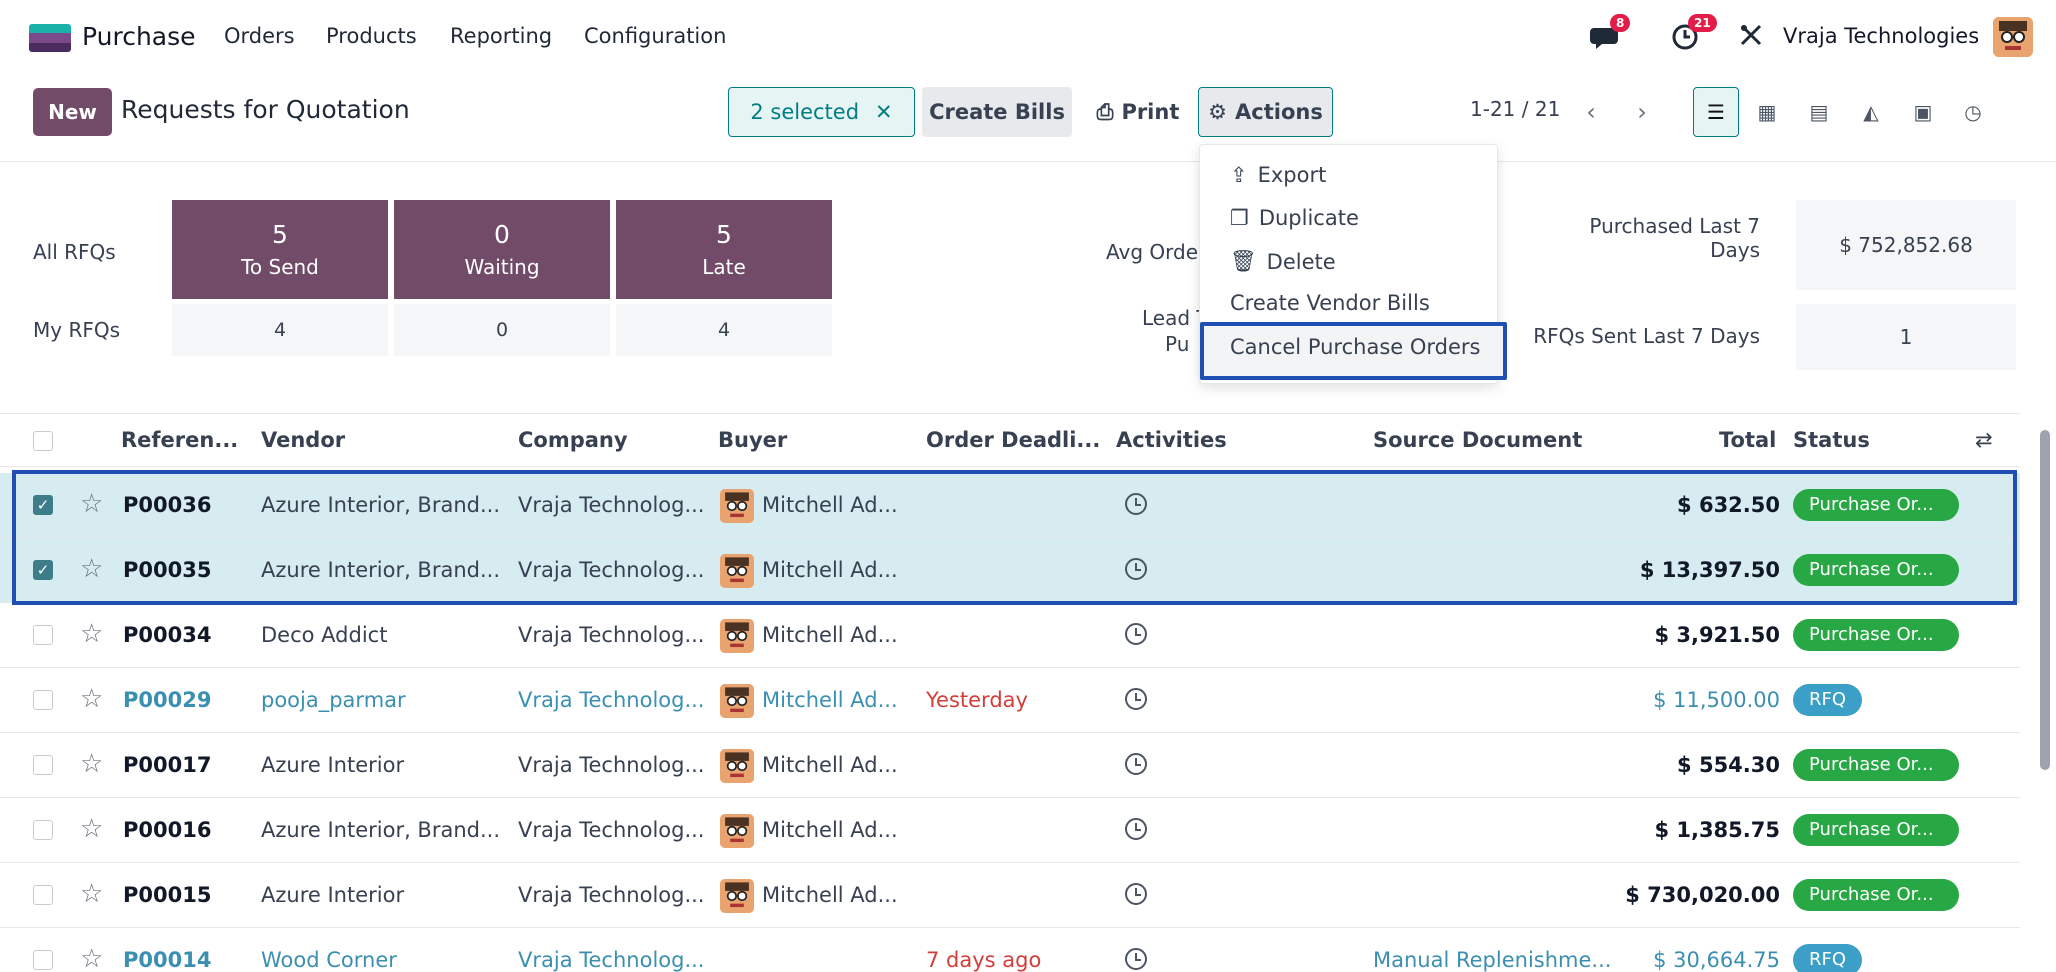  What do you see at coordinates (139, 36) in the screenshot?
I see `app-name: Purchase` at bounding box center [139, 36].